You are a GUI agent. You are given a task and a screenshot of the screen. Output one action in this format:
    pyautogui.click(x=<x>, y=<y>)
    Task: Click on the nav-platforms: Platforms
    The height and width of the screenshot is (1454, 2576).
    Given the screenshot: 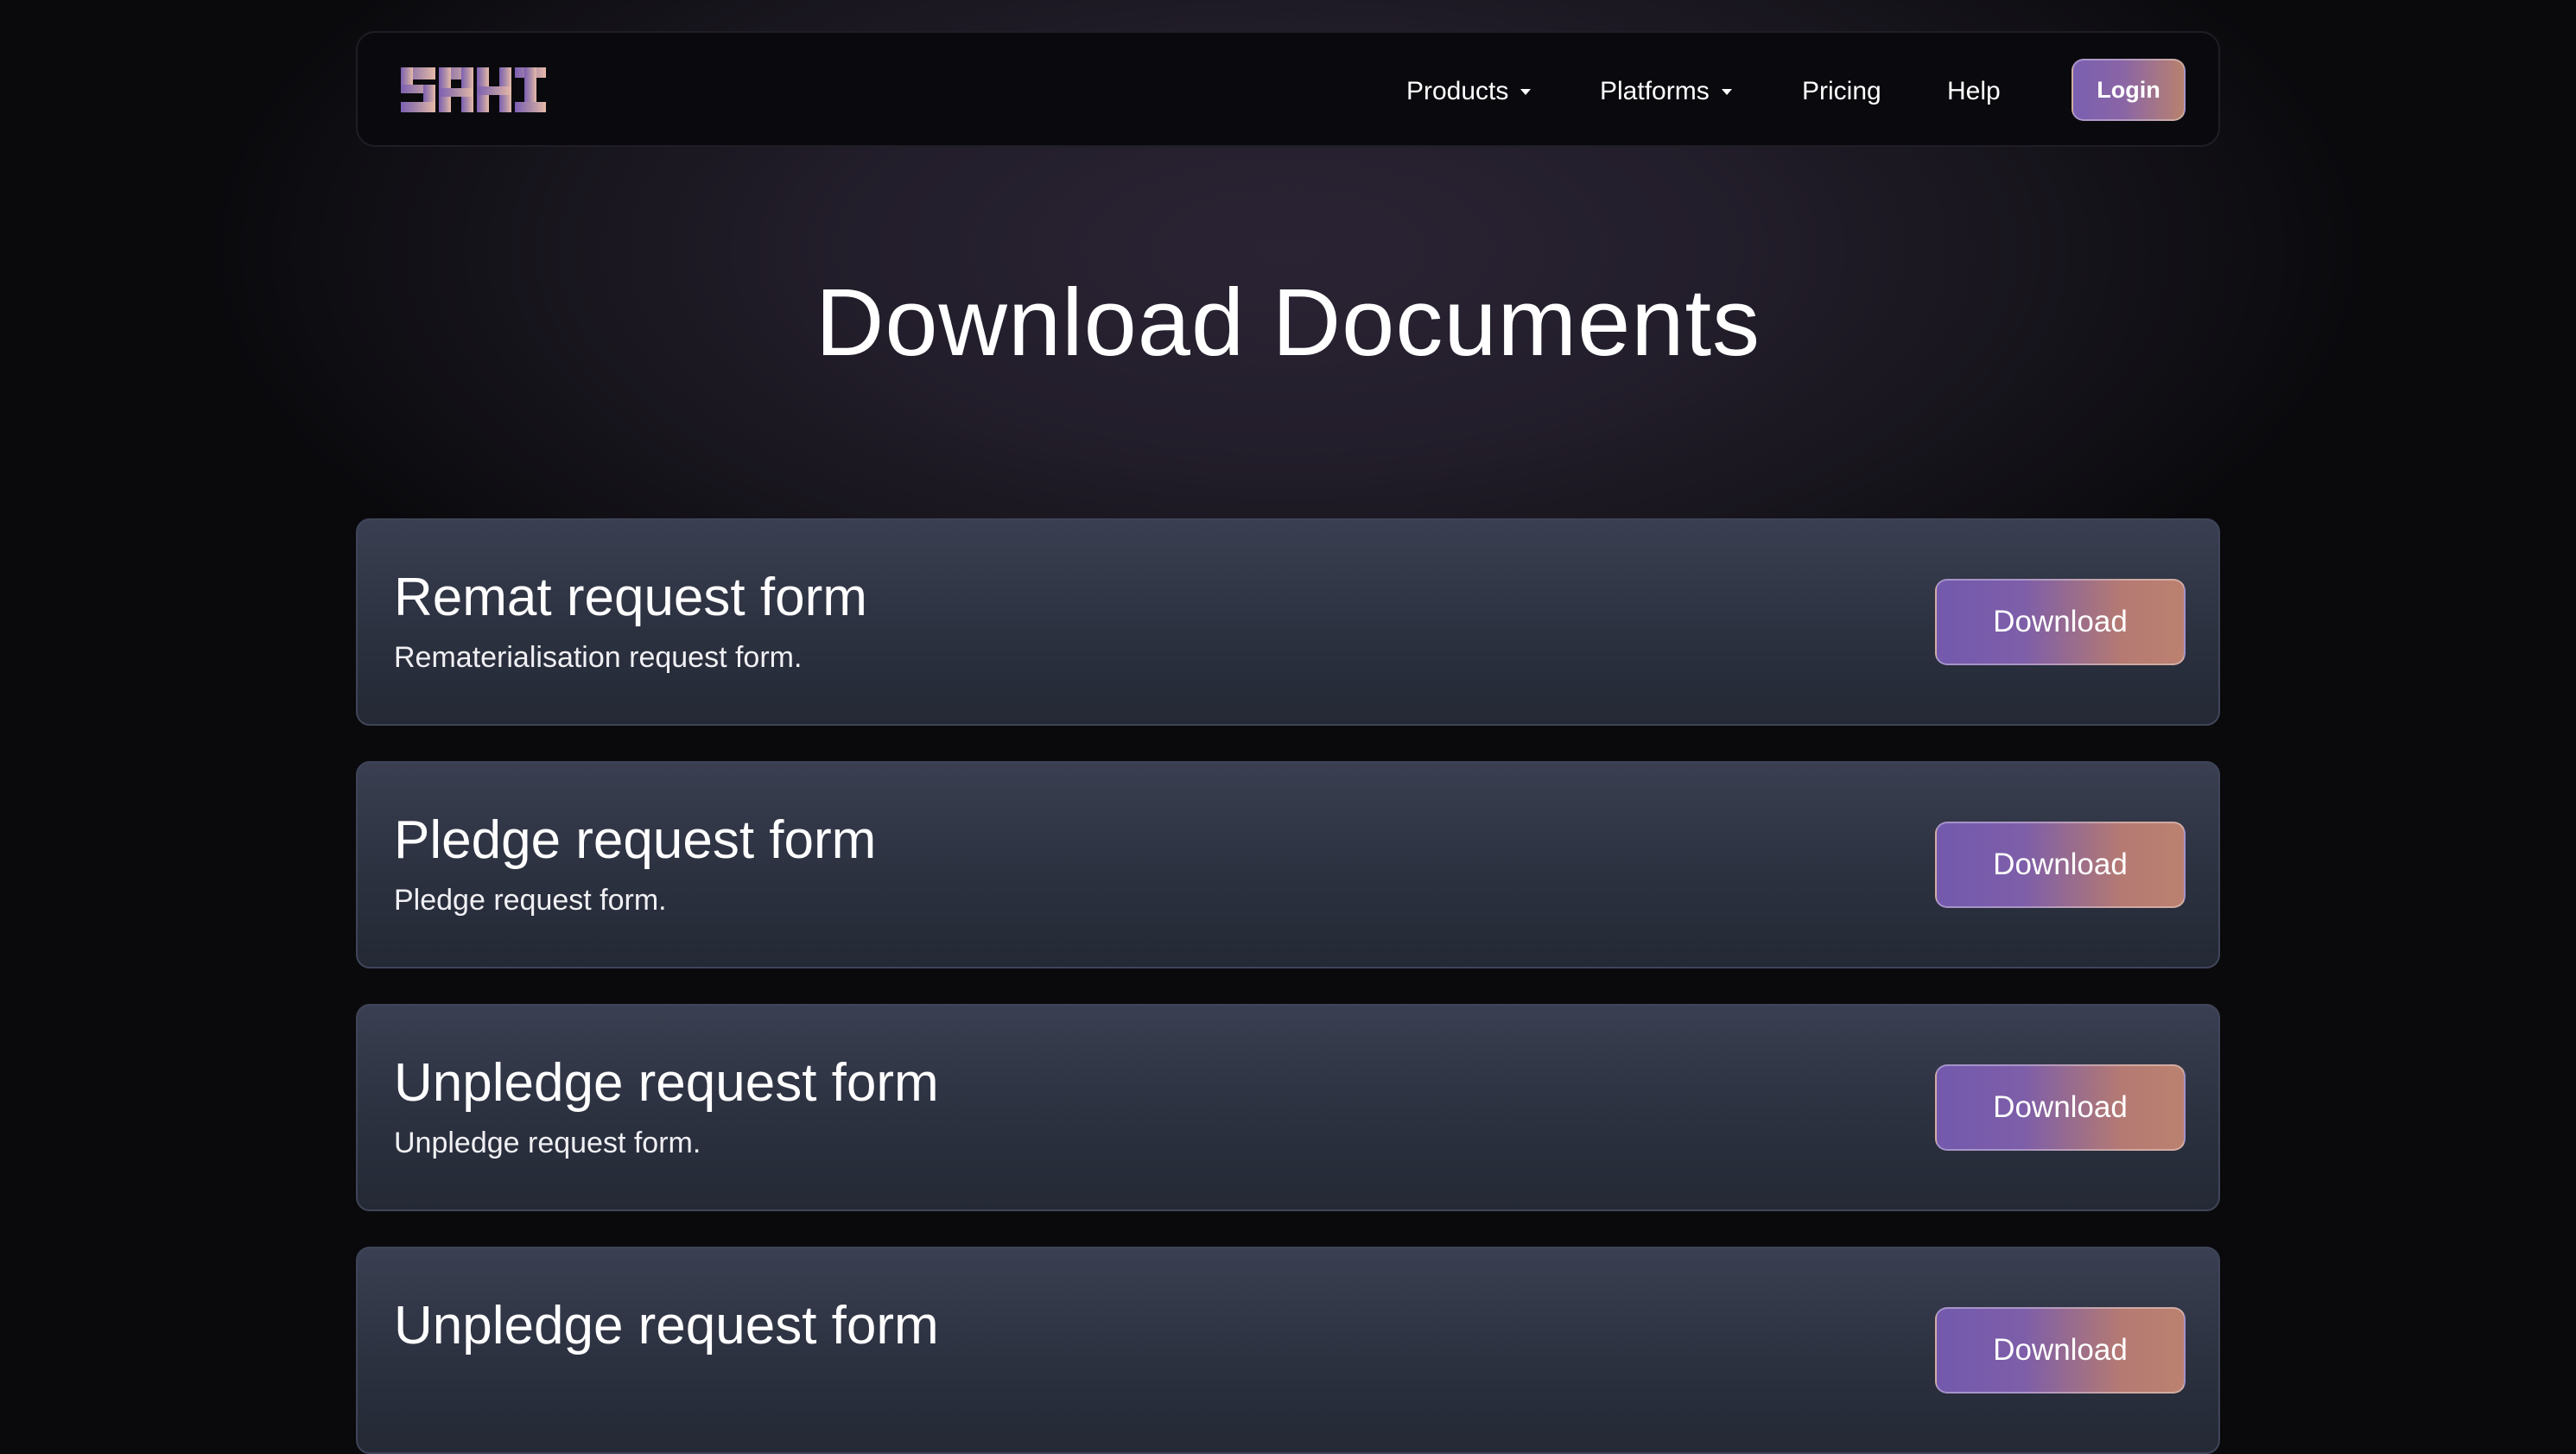 What is the action you would take?
    pyautogui.click(x=1666, y=91)
    